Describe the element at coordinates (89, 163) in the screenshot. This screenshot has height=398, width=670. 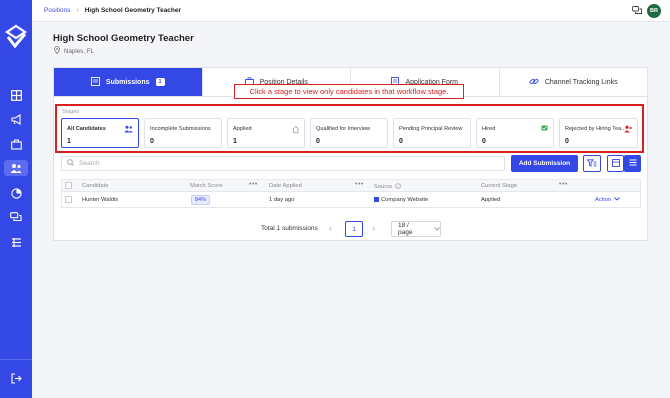
I see `search-placeholder: Search` at that location.